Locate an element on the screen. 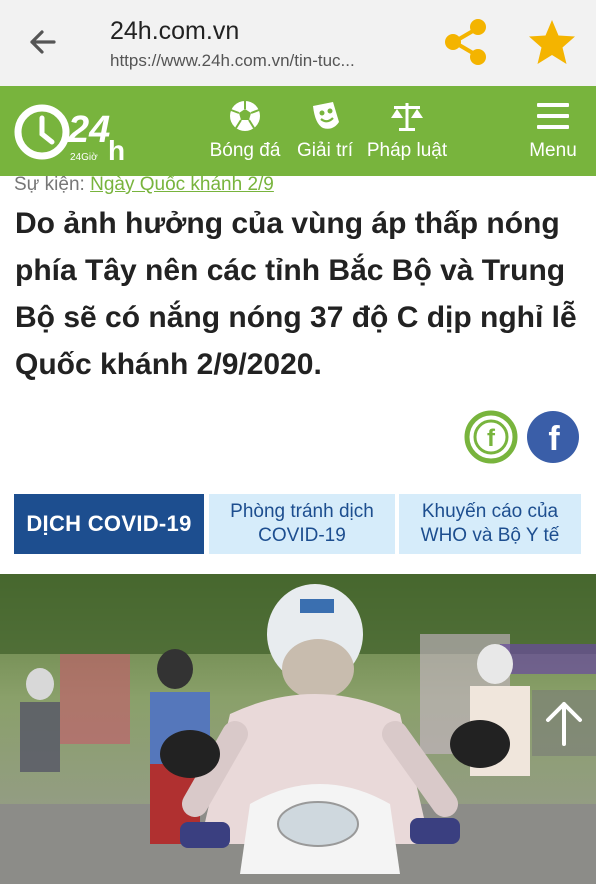  event-line: Sự kiện: Ngày Quốc khánh 2/9 is located at coordinates (144, 185).